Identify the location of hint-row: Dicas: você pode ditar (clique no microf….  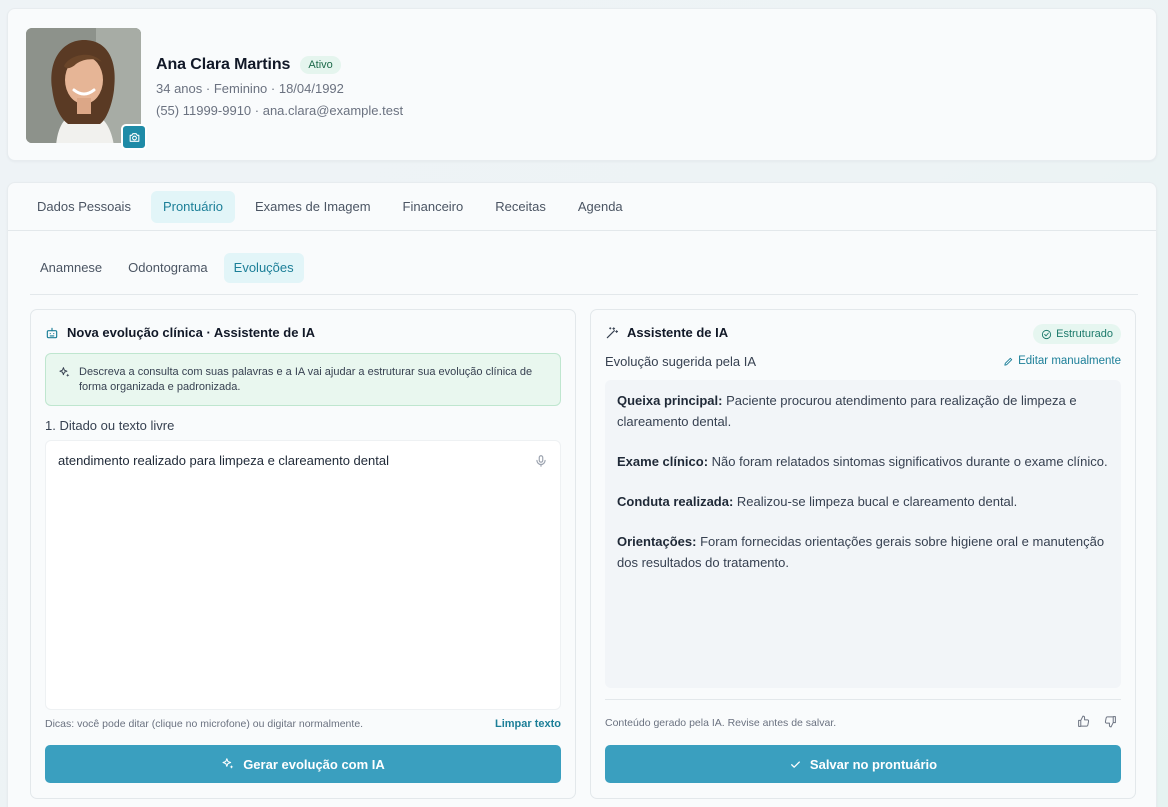
(303, 724).